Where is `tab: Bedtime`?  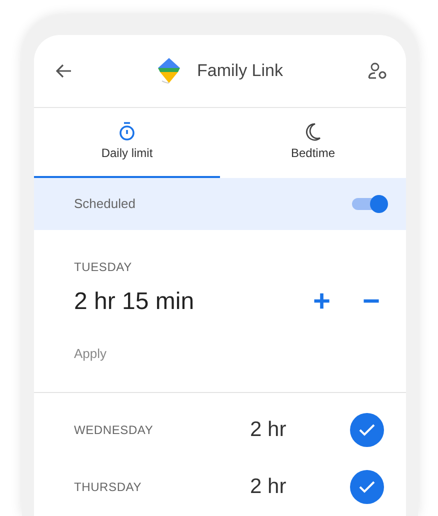
tab: Bedtime is located at coordinates (313, 143).